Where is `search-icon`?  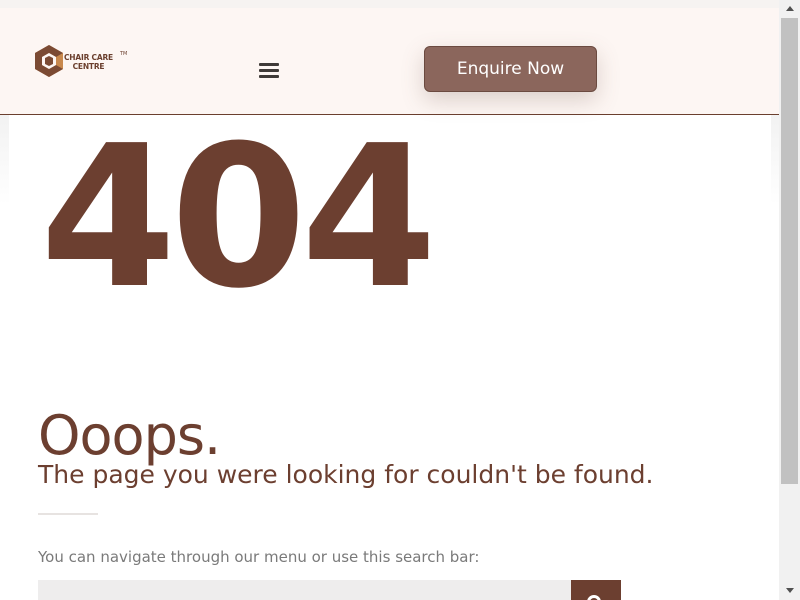
search-icon is located at coordinates (594, 597).